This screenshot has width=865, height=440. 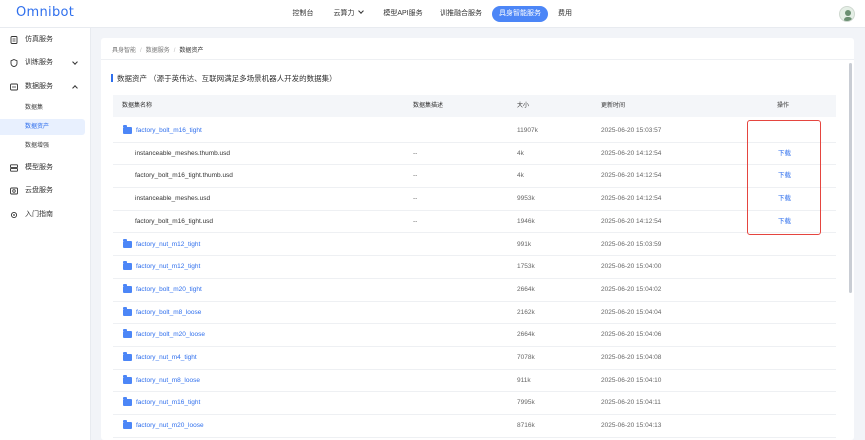 I want to click on size-cell: 9953k, so click(x=526, y=199).